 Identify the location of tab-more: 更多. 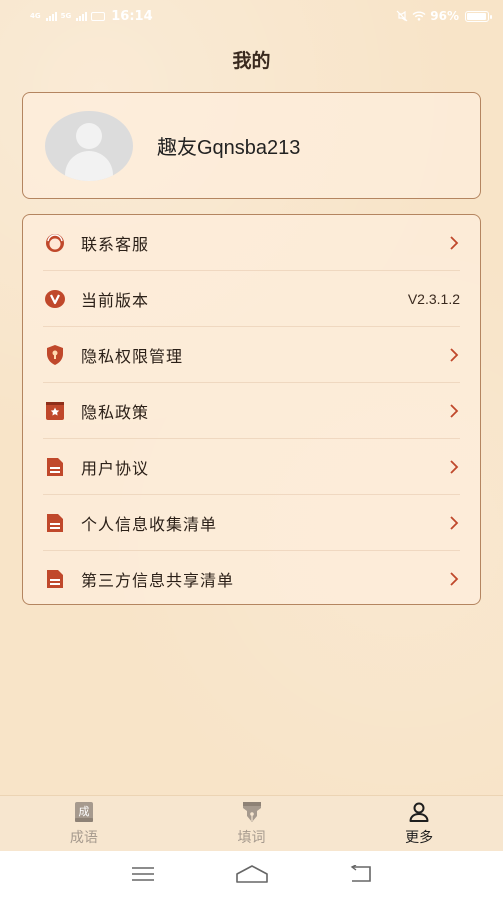
(419, 823).